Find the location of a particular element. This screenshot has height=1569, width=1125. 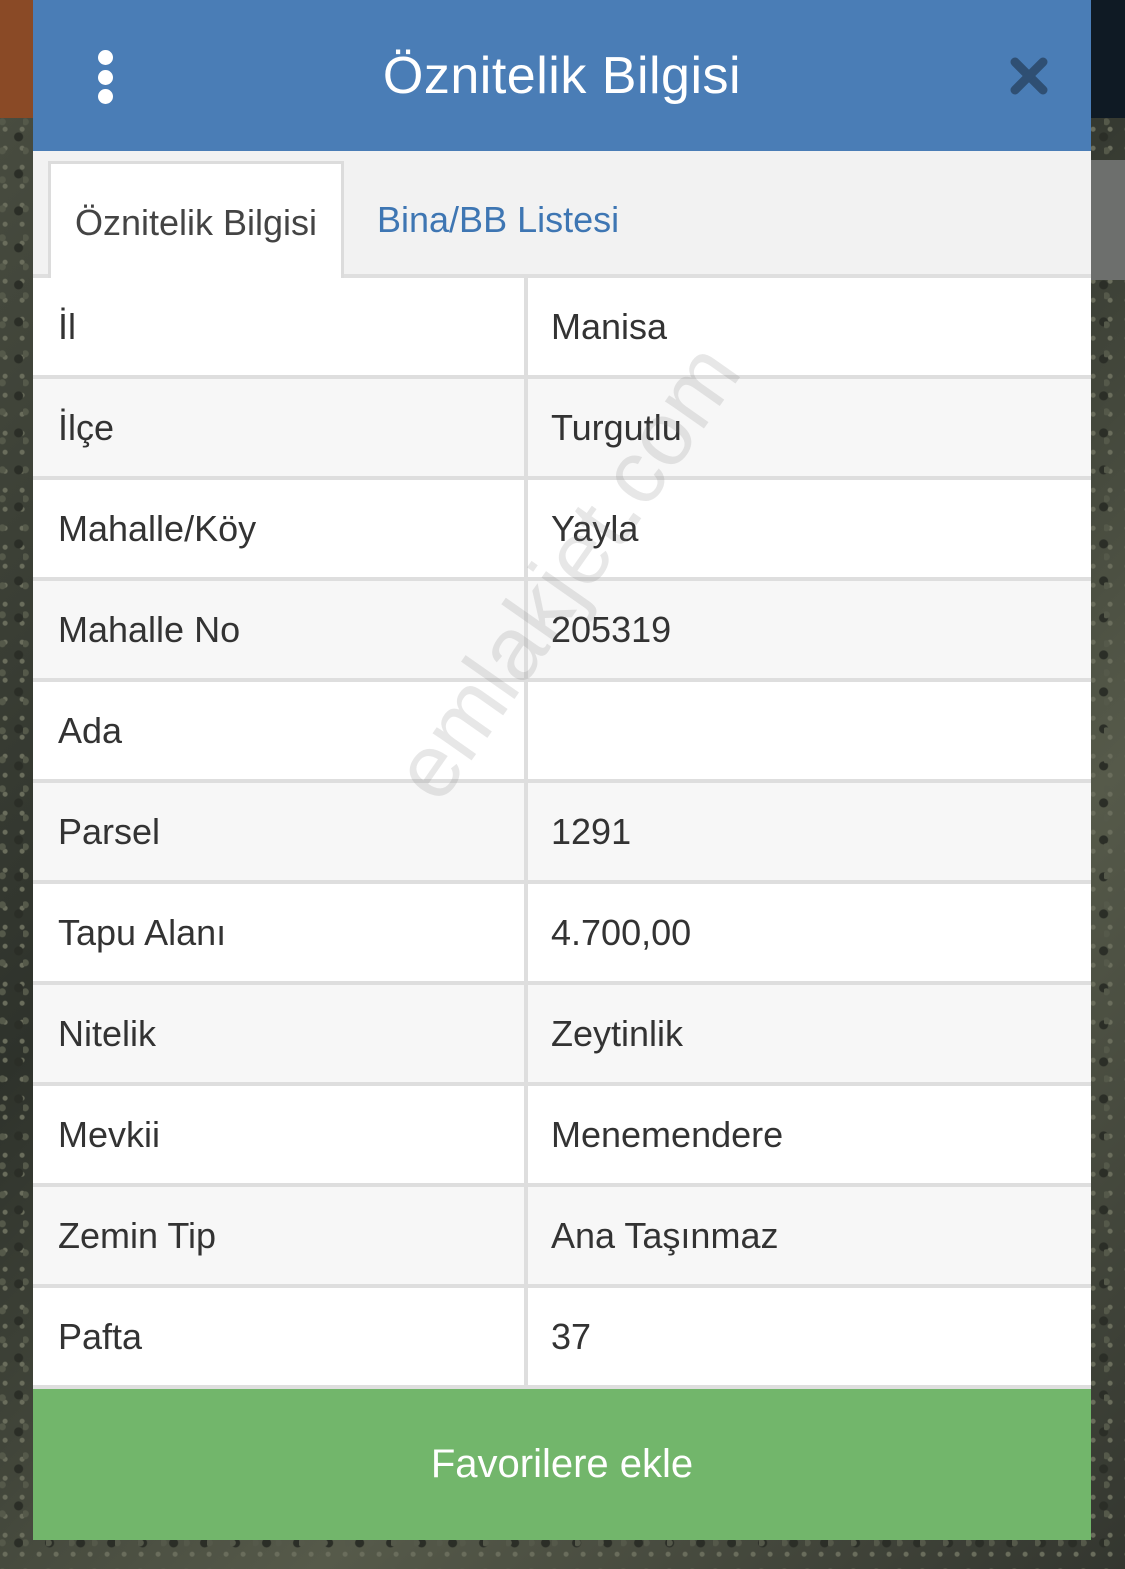

add-to-favorites-button: Favorilere ekle is located at coordinates (562, 1464).